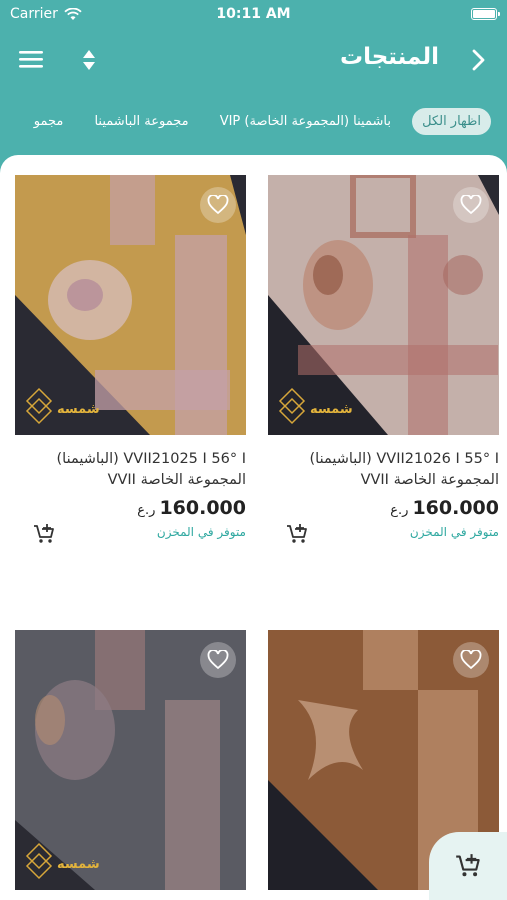 The width and height of the screenshot is (507, 900). Describe the element at coordinates (305, 121) in the screenshot. I see `tab-pashmina-vip: باشمينا (المجموعة الخاصة) VIP` at that location.